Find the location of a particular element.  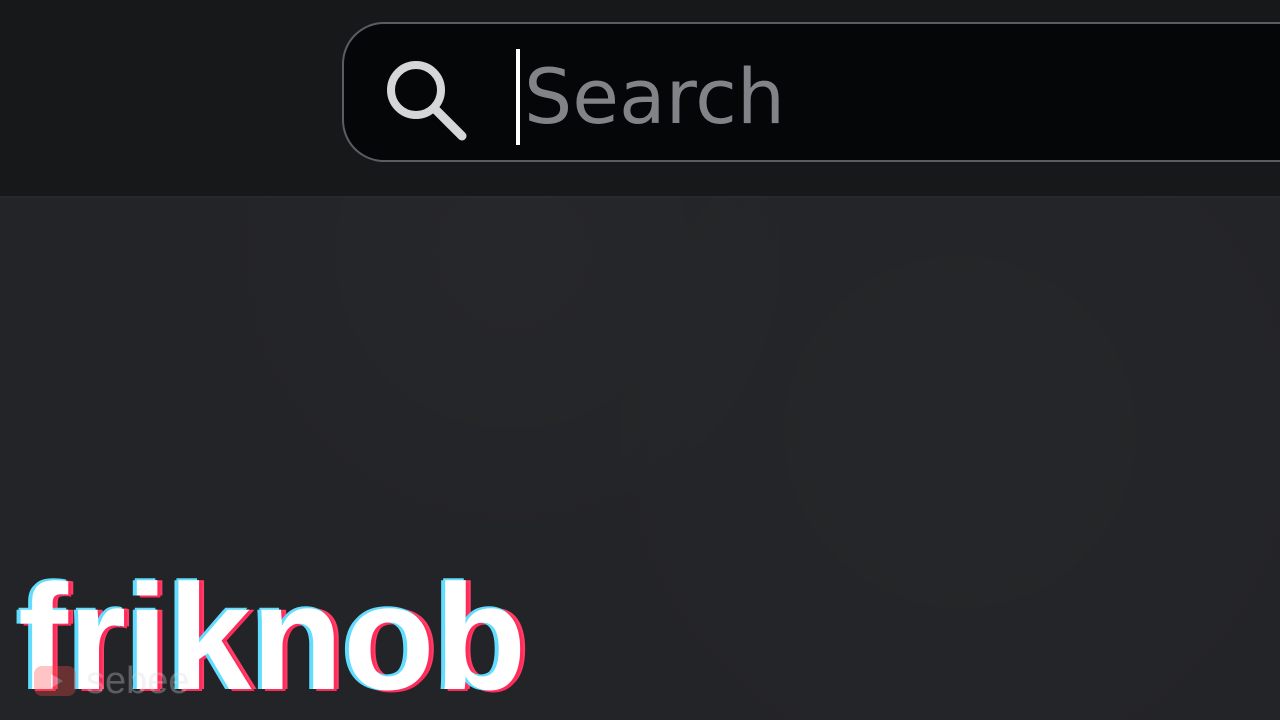

search-input is located at coordinates (842, 97).